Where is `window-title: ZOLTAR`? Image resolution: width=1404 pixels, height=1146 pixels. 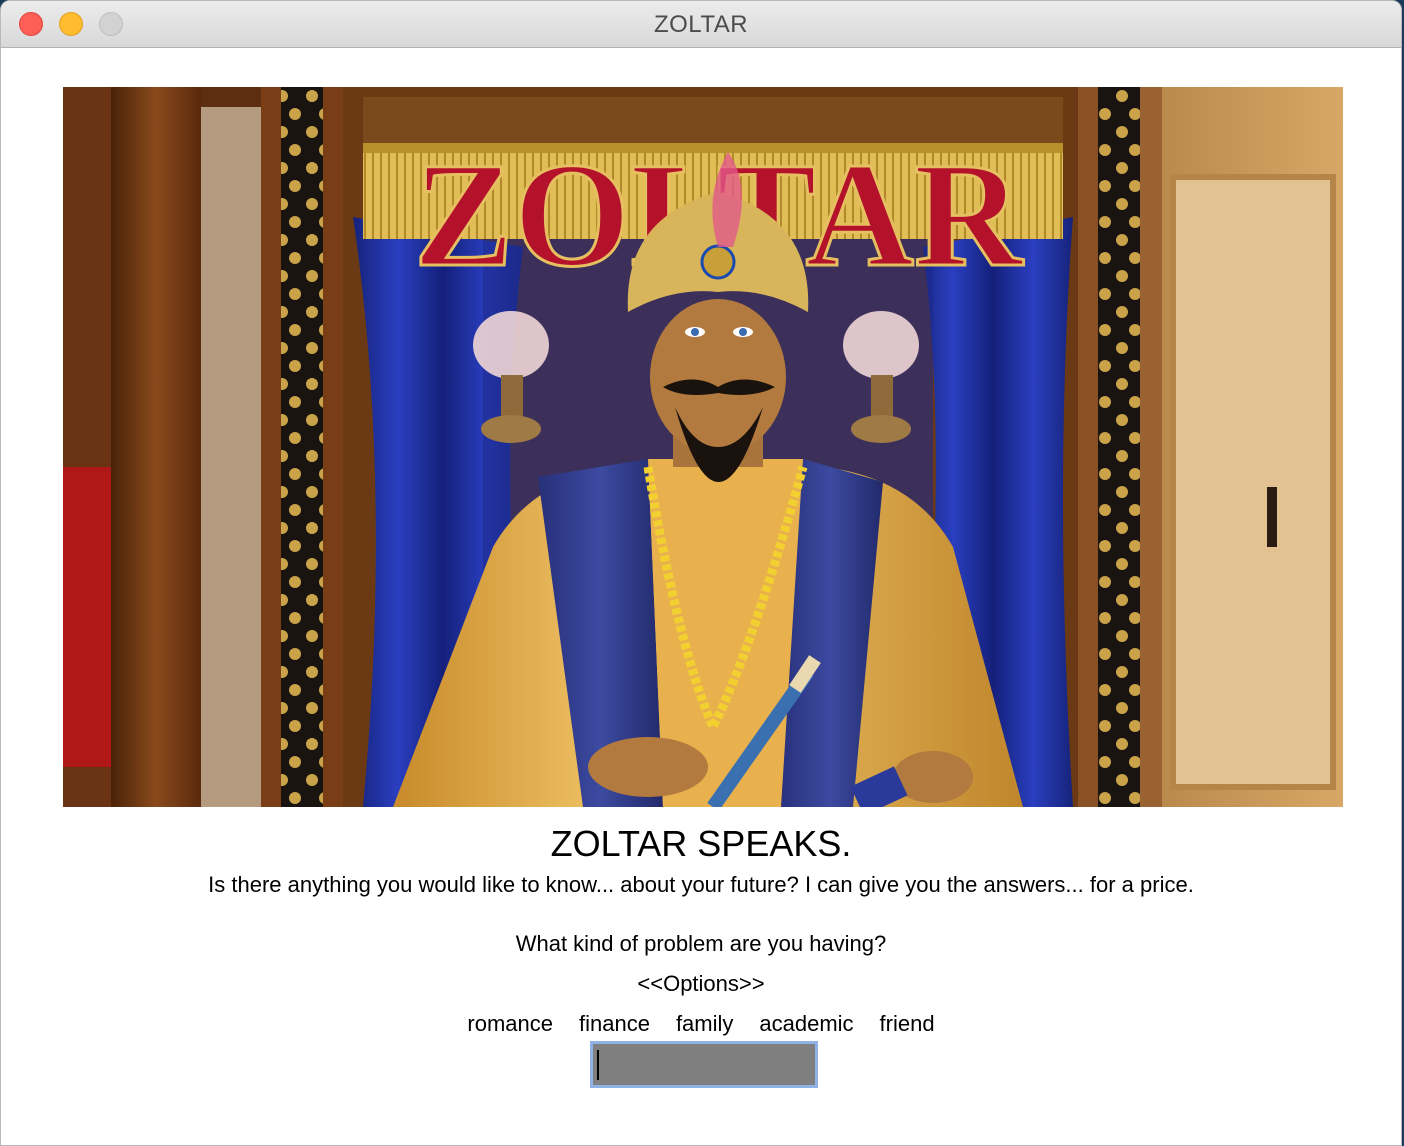 window-title: ZOLTAR is located at coordinates (701, 24).